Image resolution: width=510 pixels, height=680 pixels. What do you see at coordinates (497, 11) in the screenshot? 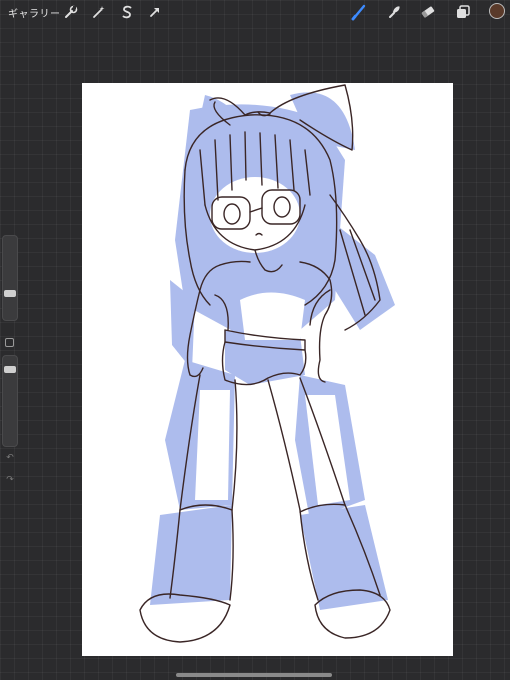
I see `color-picker-button` at bounding box center [497, 11].